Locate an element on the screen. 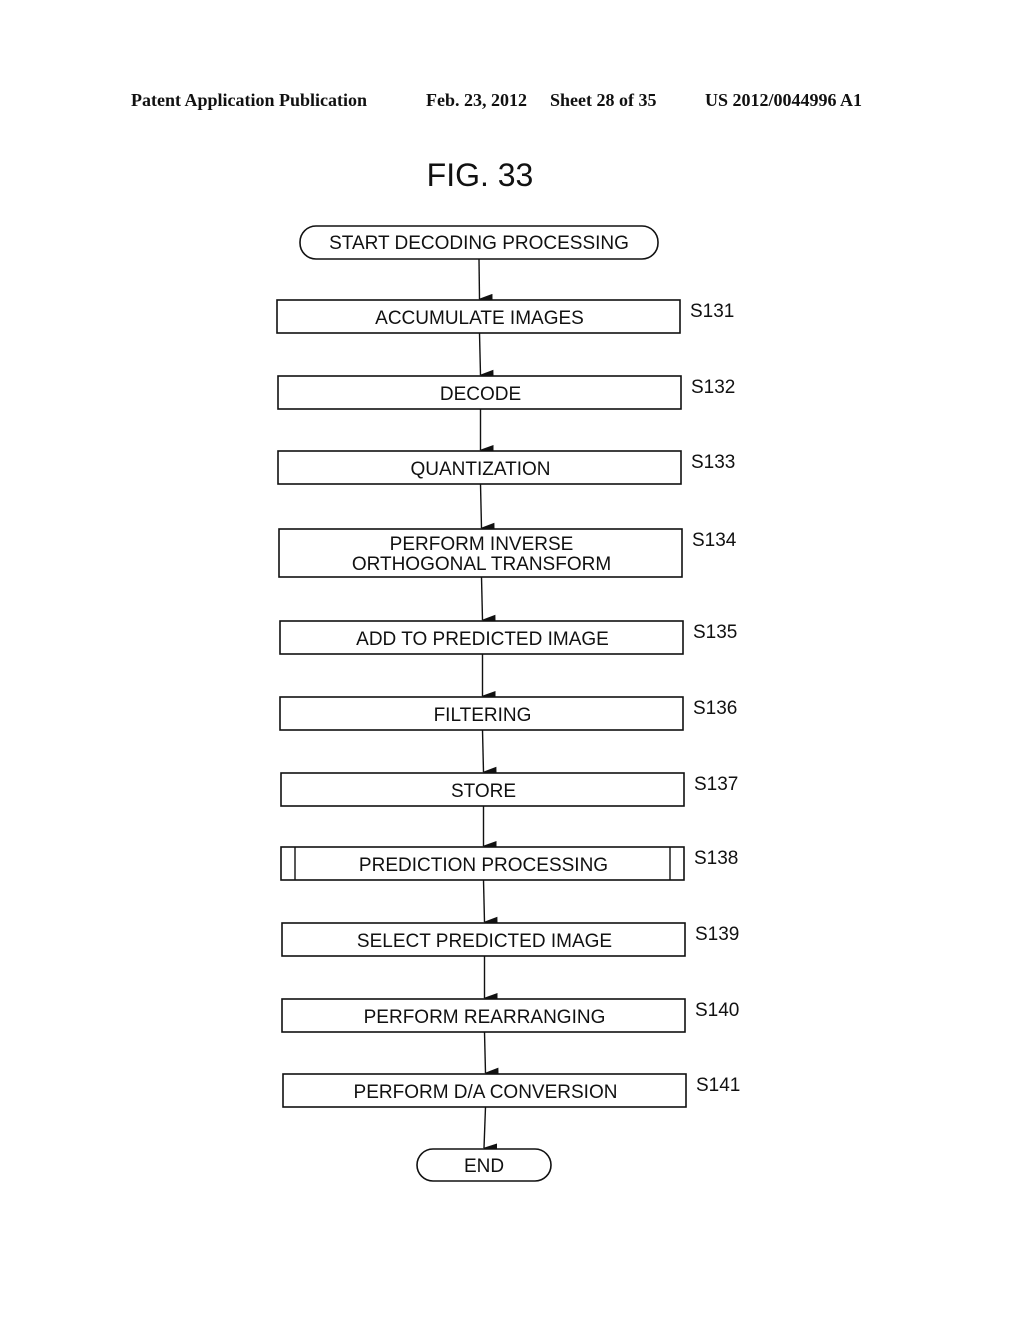 The width and height of the screenshot is (1024, 1320). step-text: PERFORM REARRANGING is located at coordinates (485, 1017).